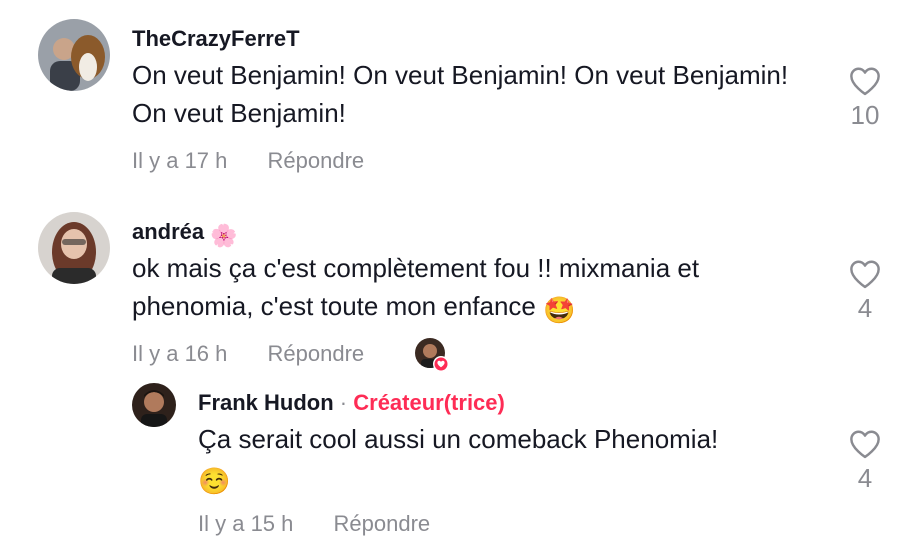 The height and width of the screenshot is (554, 920). What do you see at coordinates (224, 235) in the screenshot?
I see `flower-emoji-icon: 🌸` at bounding box center [224, 235].